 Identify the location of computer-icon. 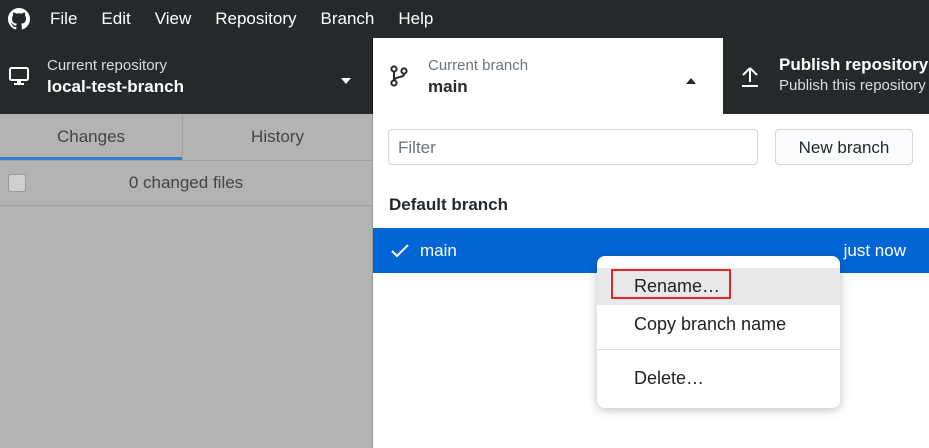
(19, 78).